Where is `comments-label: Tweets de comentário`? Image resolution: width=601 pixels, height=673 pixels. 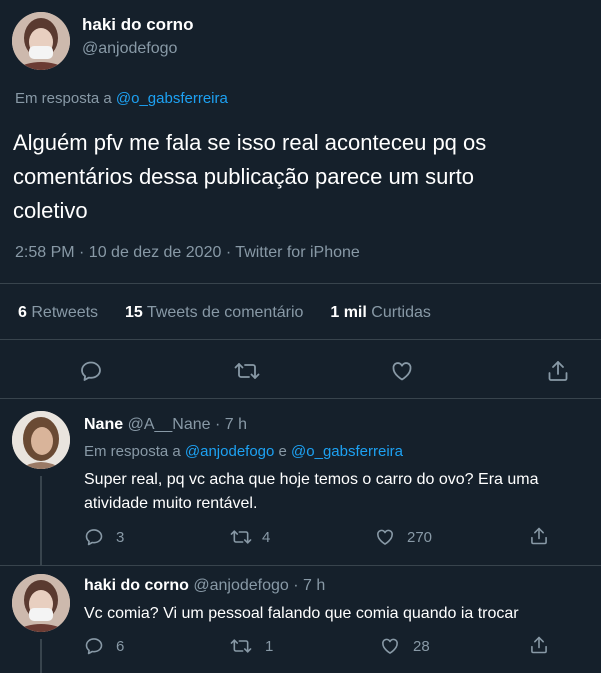
comments-label: Tweets de comentário is located at coordinates (225, 312).